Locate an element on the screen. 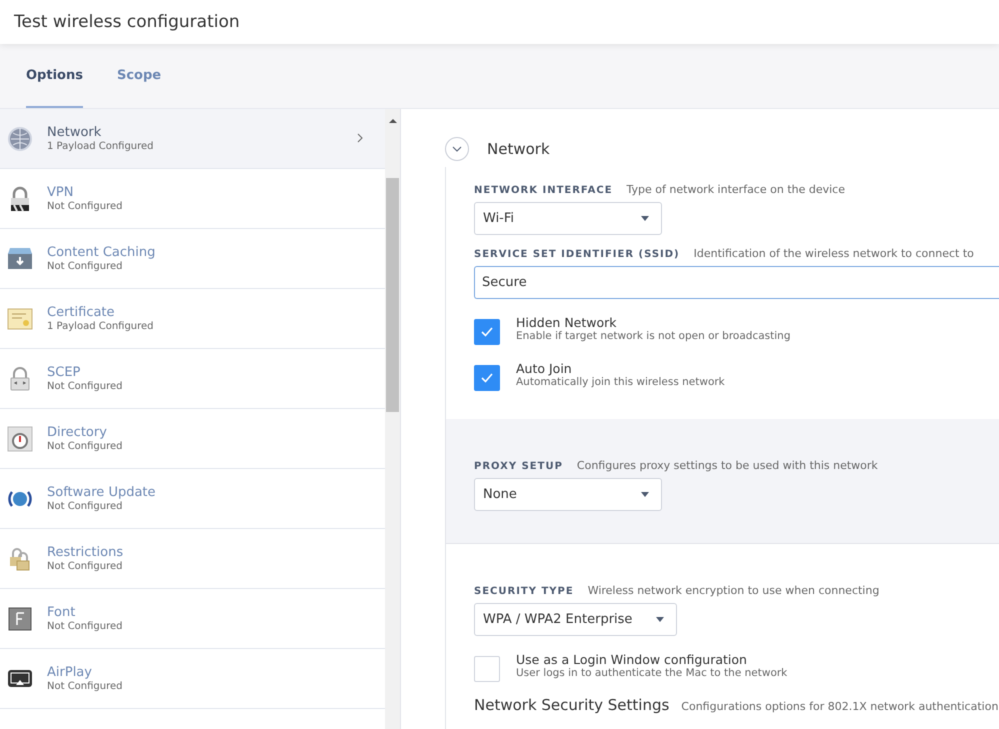 The width and height of the screenshot is (999, 729). collapse-button is located at coordinates (457, 149).